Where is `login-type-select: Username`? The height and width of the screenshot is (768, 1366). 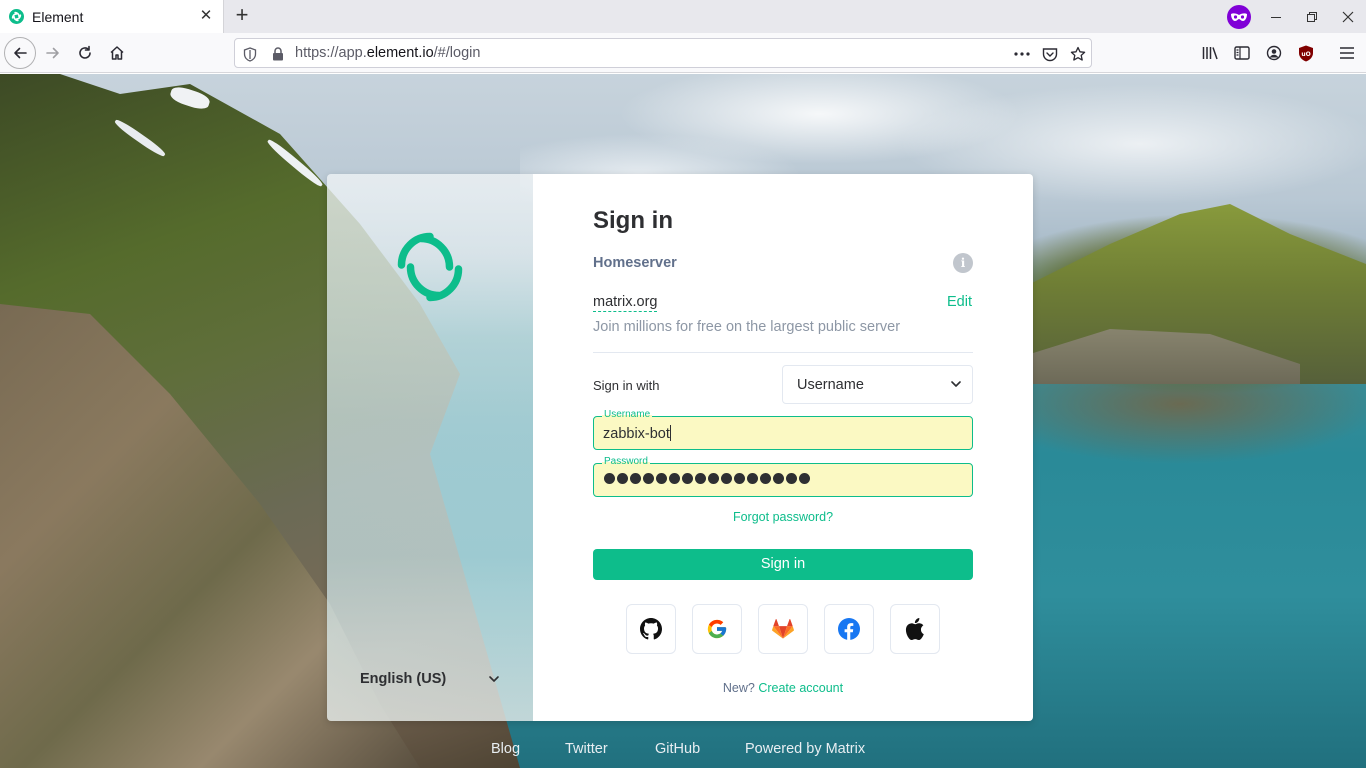
login-type-select: Username is located at coordinates (877, 384).